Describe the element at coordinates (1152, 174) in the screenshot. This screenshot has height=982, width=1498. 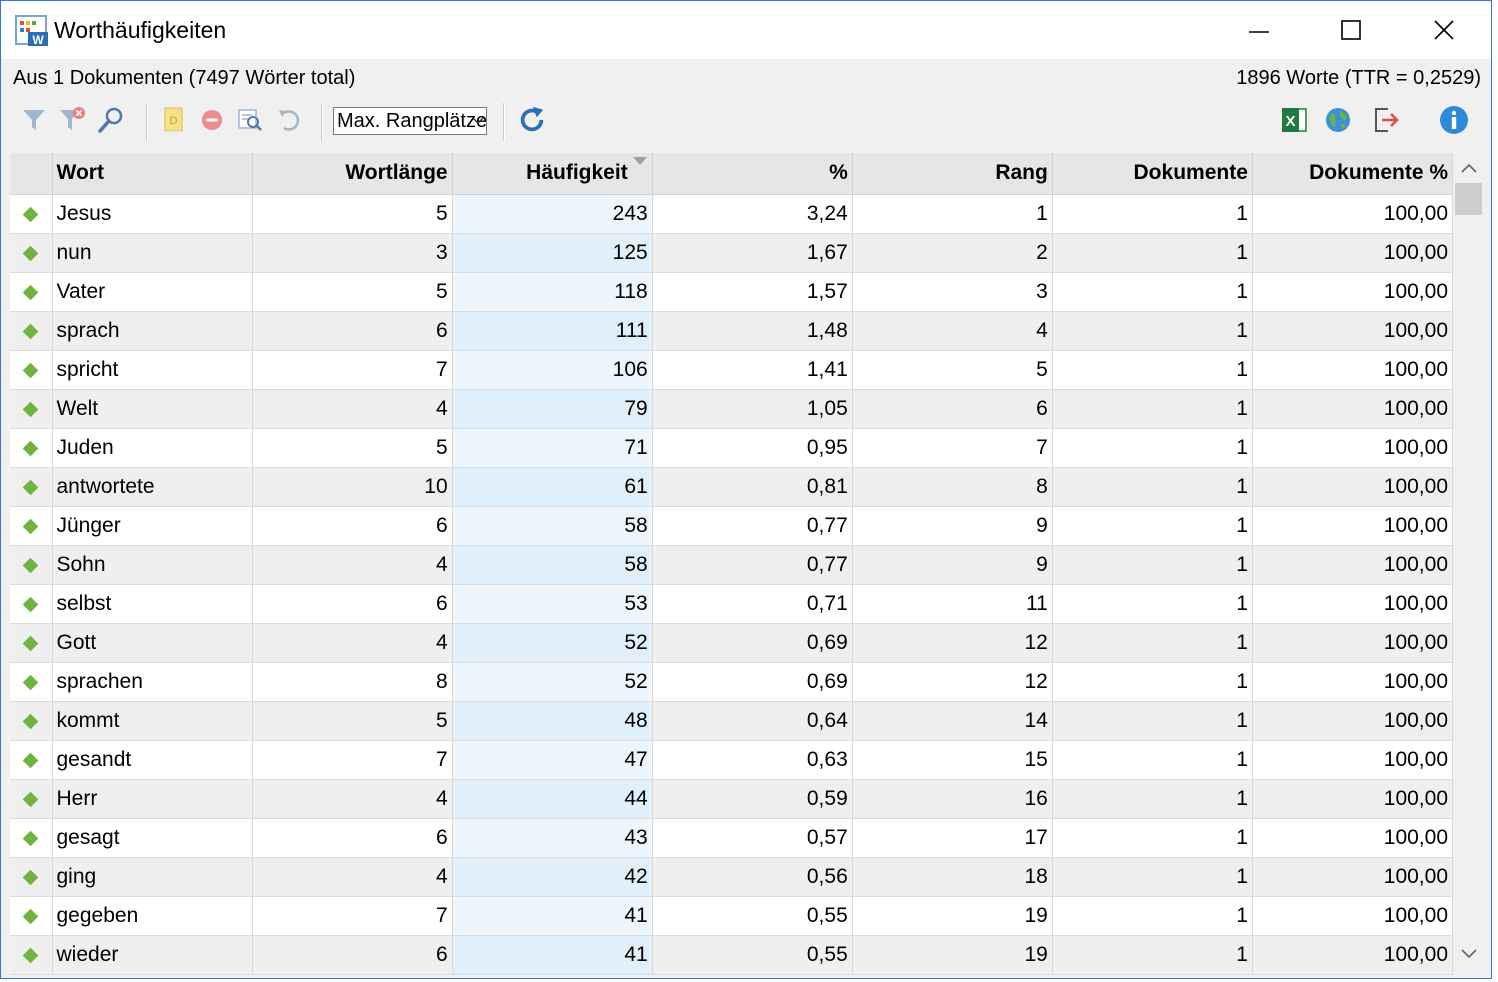
I see `column-header-dokumente: Dokumente` at that location.